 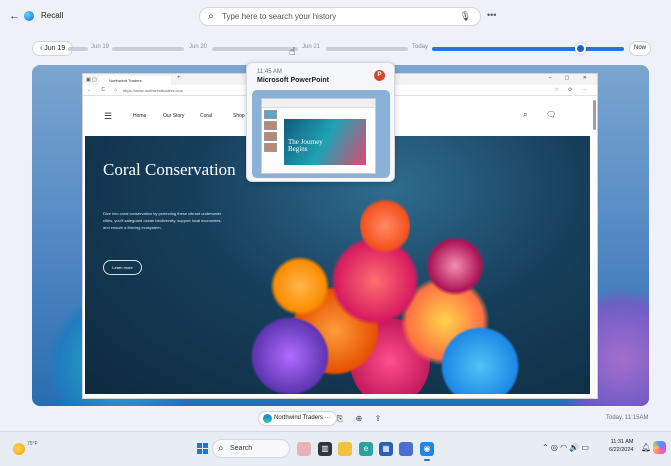 I want to click on recall-taskbar-icon: ◉, so click(x=427, y=451).